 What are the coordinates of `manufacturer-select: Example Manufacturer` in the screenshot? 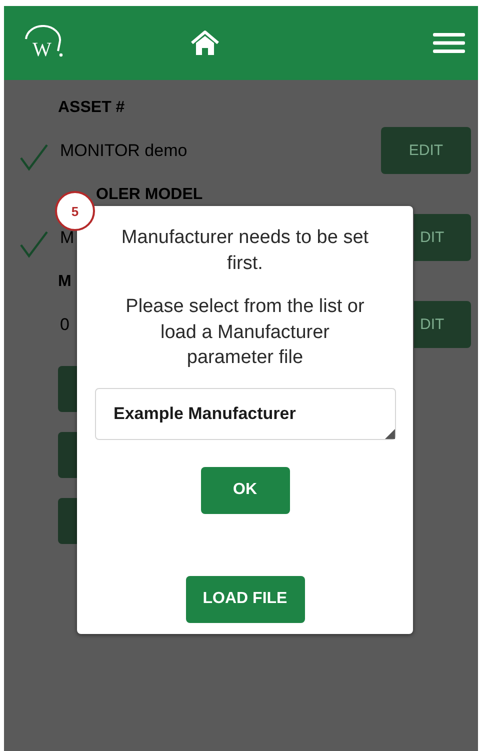 It's located at (245, 414).